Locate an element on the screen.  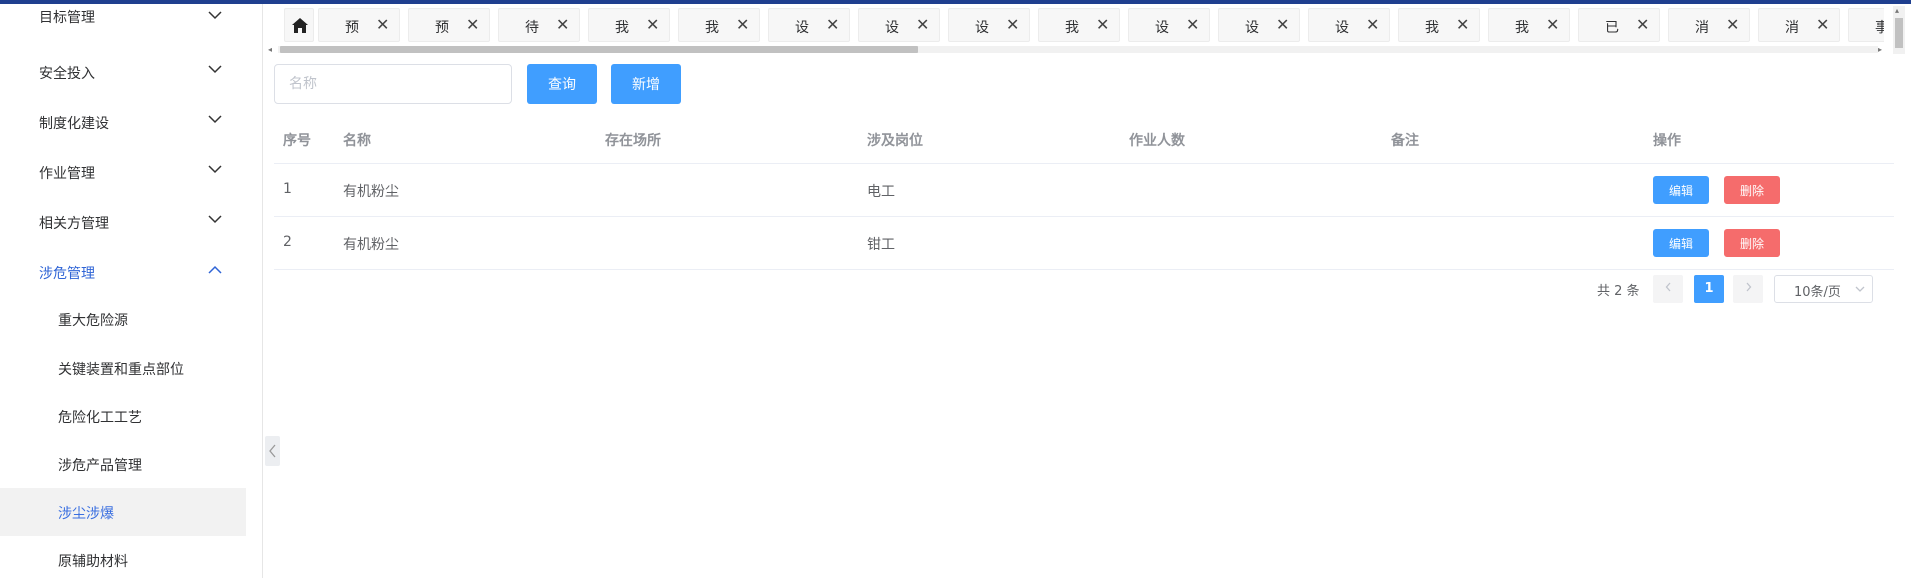
top-accent-bar is located at coordinates (955, 2).